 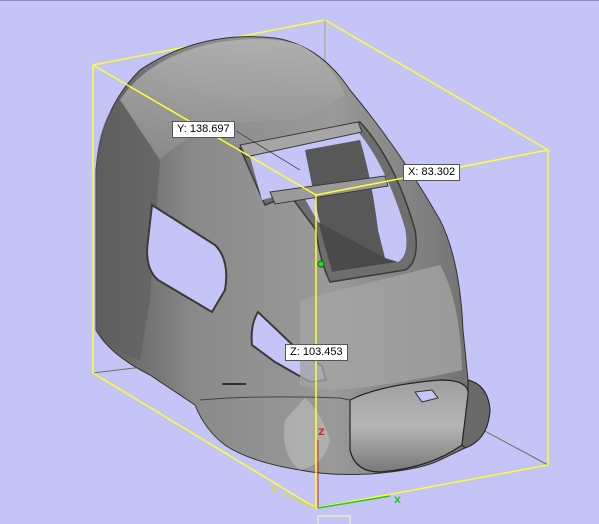 What do you see at coordinates (409, 426) in the screenshot?
I see `nose-cap` at bounding box center [409, 426].